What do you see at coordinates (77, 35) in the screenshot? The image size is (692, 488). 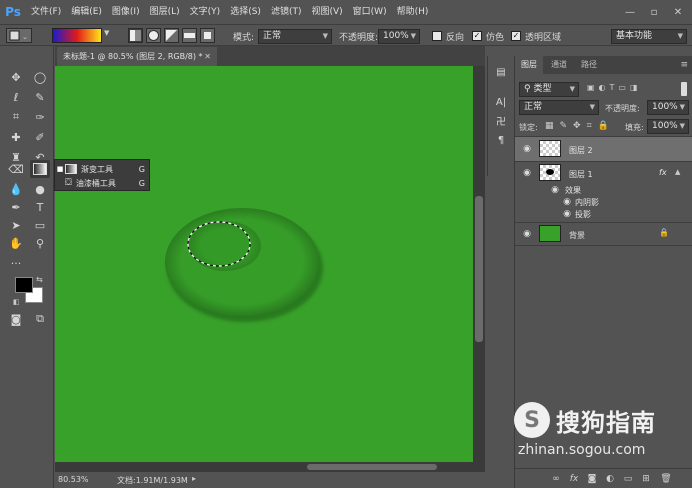 I see `gradient-swatch` at bounding box center [77, 35].